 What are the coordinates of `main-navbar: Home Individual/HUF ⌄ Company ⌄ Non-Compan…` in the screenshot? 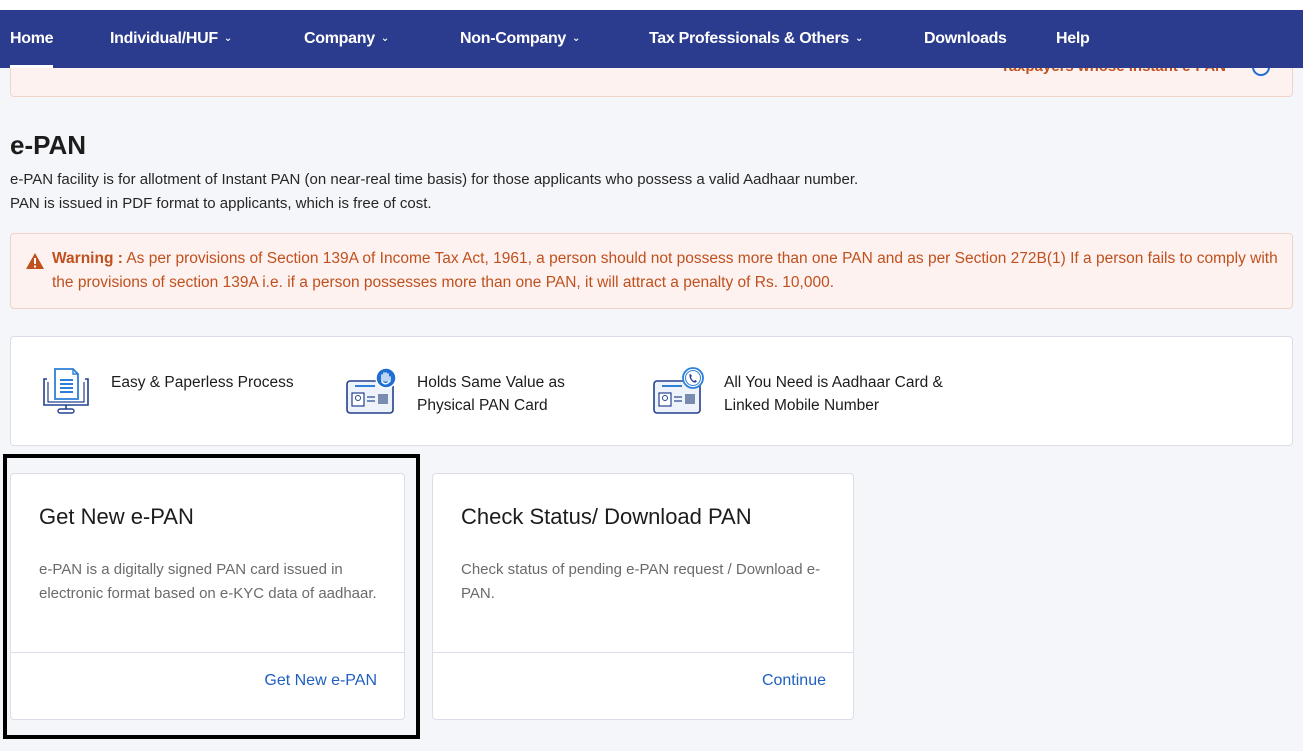 It's located at (651, 39).